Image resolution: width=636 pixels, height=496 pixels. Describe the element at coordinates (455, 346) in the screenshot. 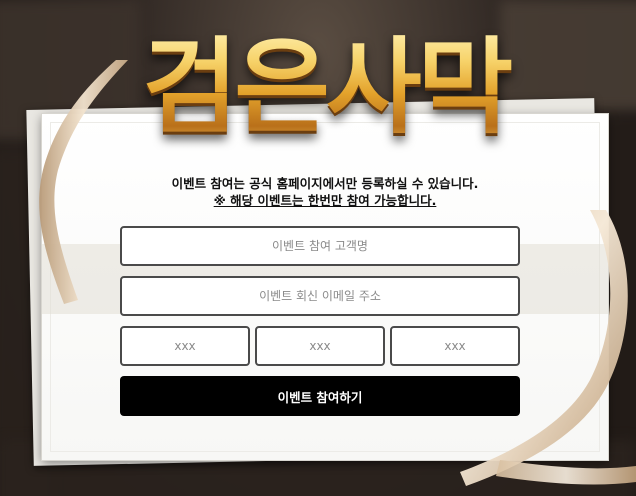

I see `phone-part-3-input` at that location.